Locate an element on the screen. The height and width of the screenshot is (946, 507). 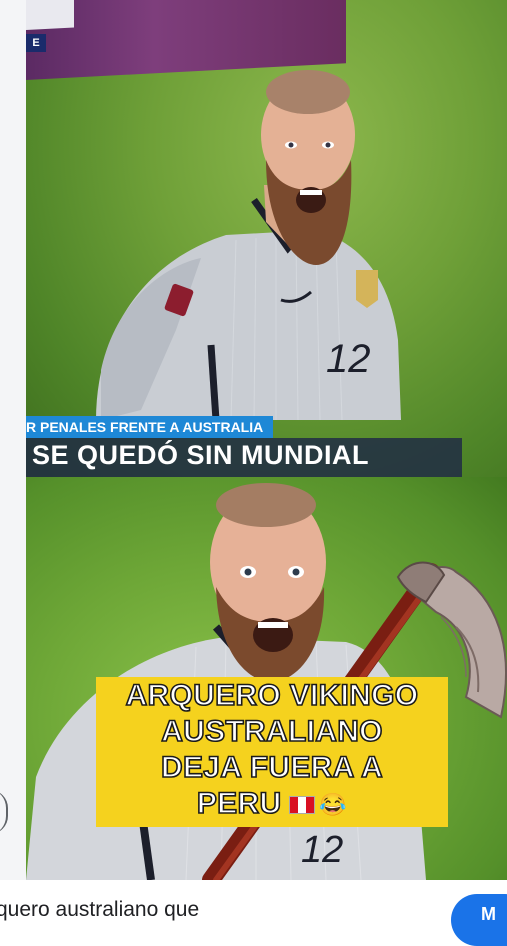
caption-line-4: PERU 😂 is located at coordinates (272, 803).